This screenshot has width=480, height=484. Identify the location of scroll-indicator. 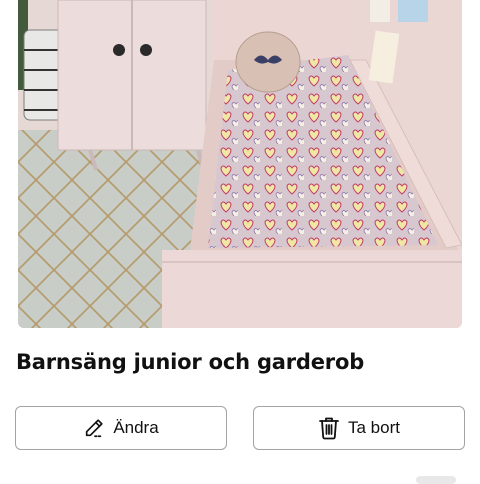
(436, 480).